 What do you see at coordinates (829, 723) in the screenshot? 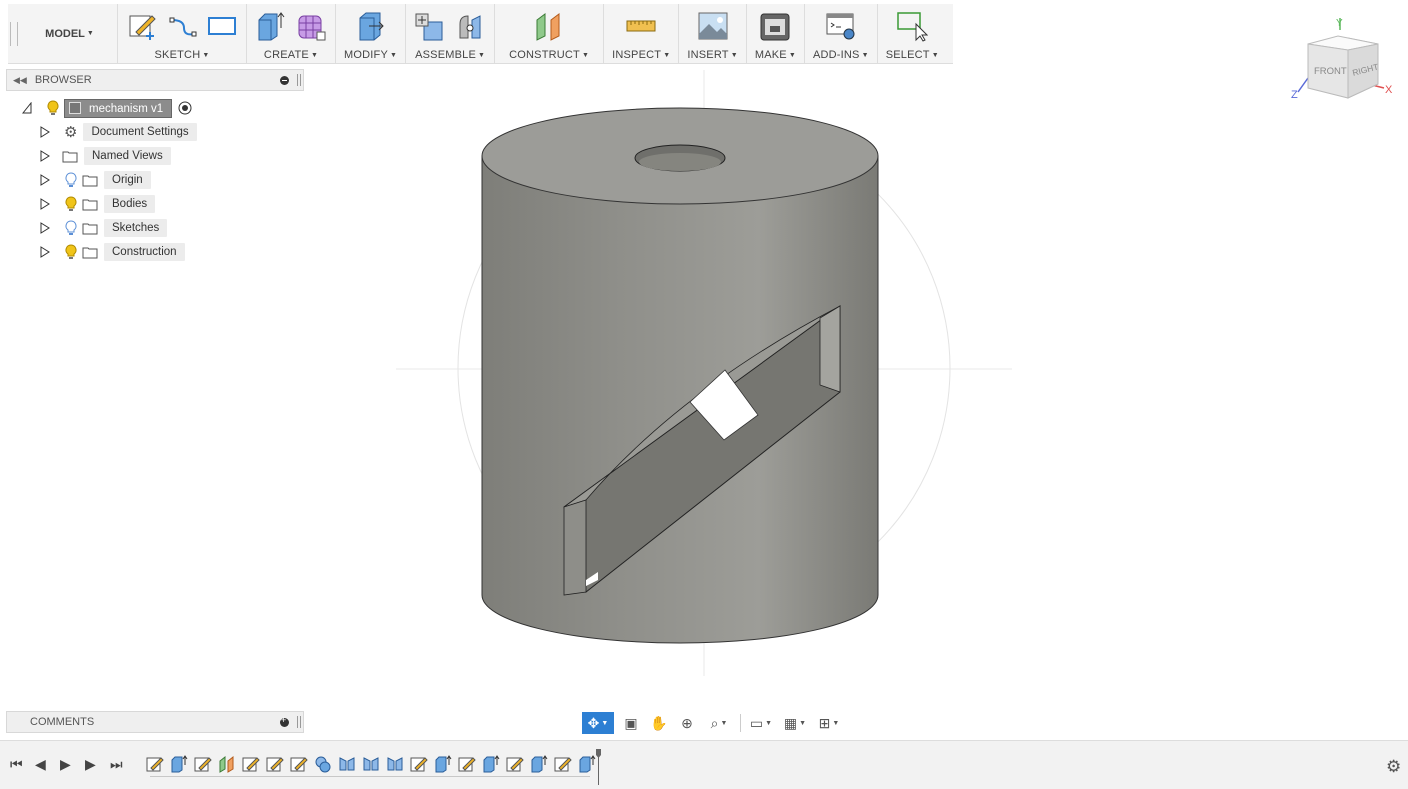
I see `viewports-button: ⊞ ▼` at bounding box center [829, 723].